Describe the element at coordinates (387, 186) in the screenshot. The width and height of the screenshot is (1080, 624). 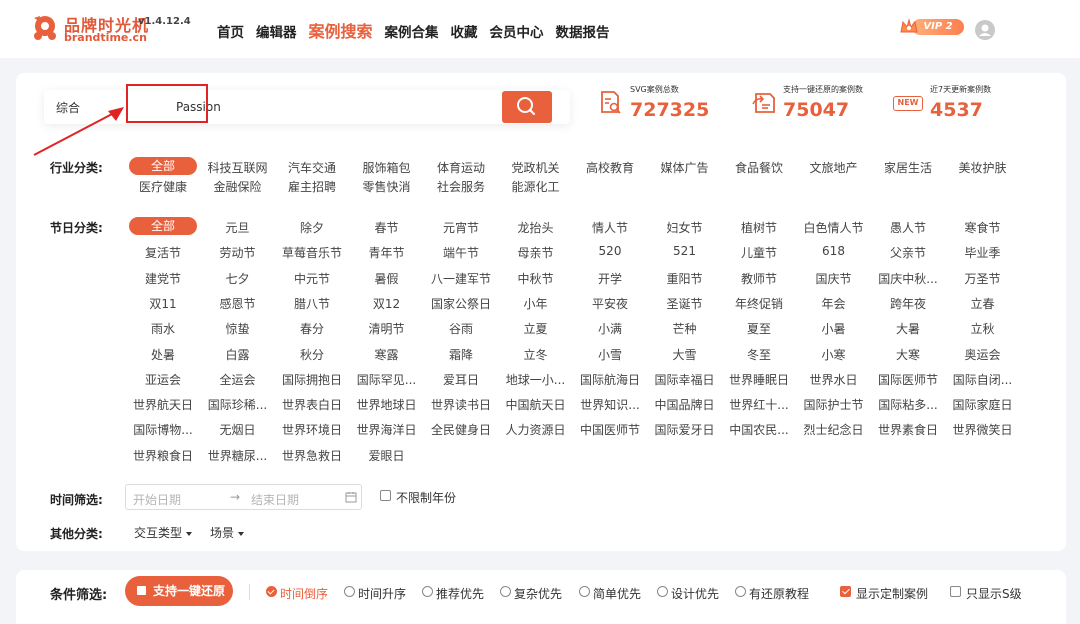
I see `category-tag: 零售快消` at that location.